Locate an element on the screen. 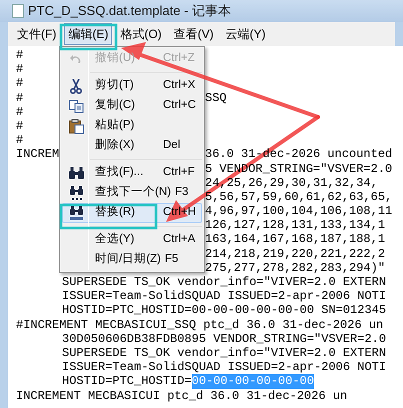 The image size is (403, 408). menu-option: 粘贴(P) is located at coordinates (132, 126).